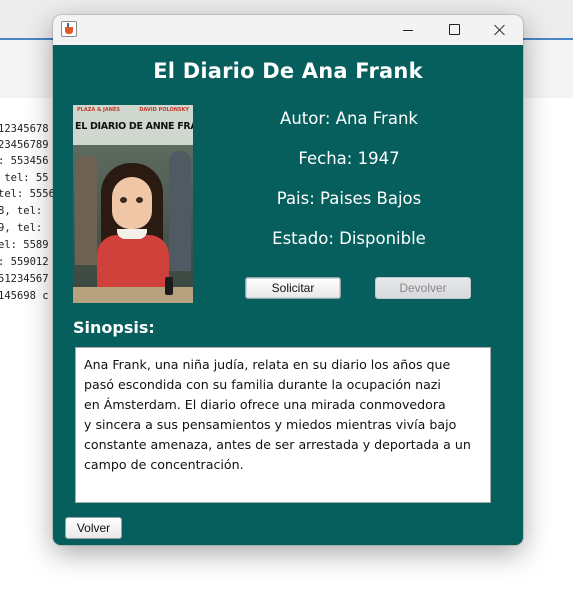  What do you see at coordinates (24, 262) in the screenshot?
I see `background-line: : 559012` at bounding box center [24, 262].